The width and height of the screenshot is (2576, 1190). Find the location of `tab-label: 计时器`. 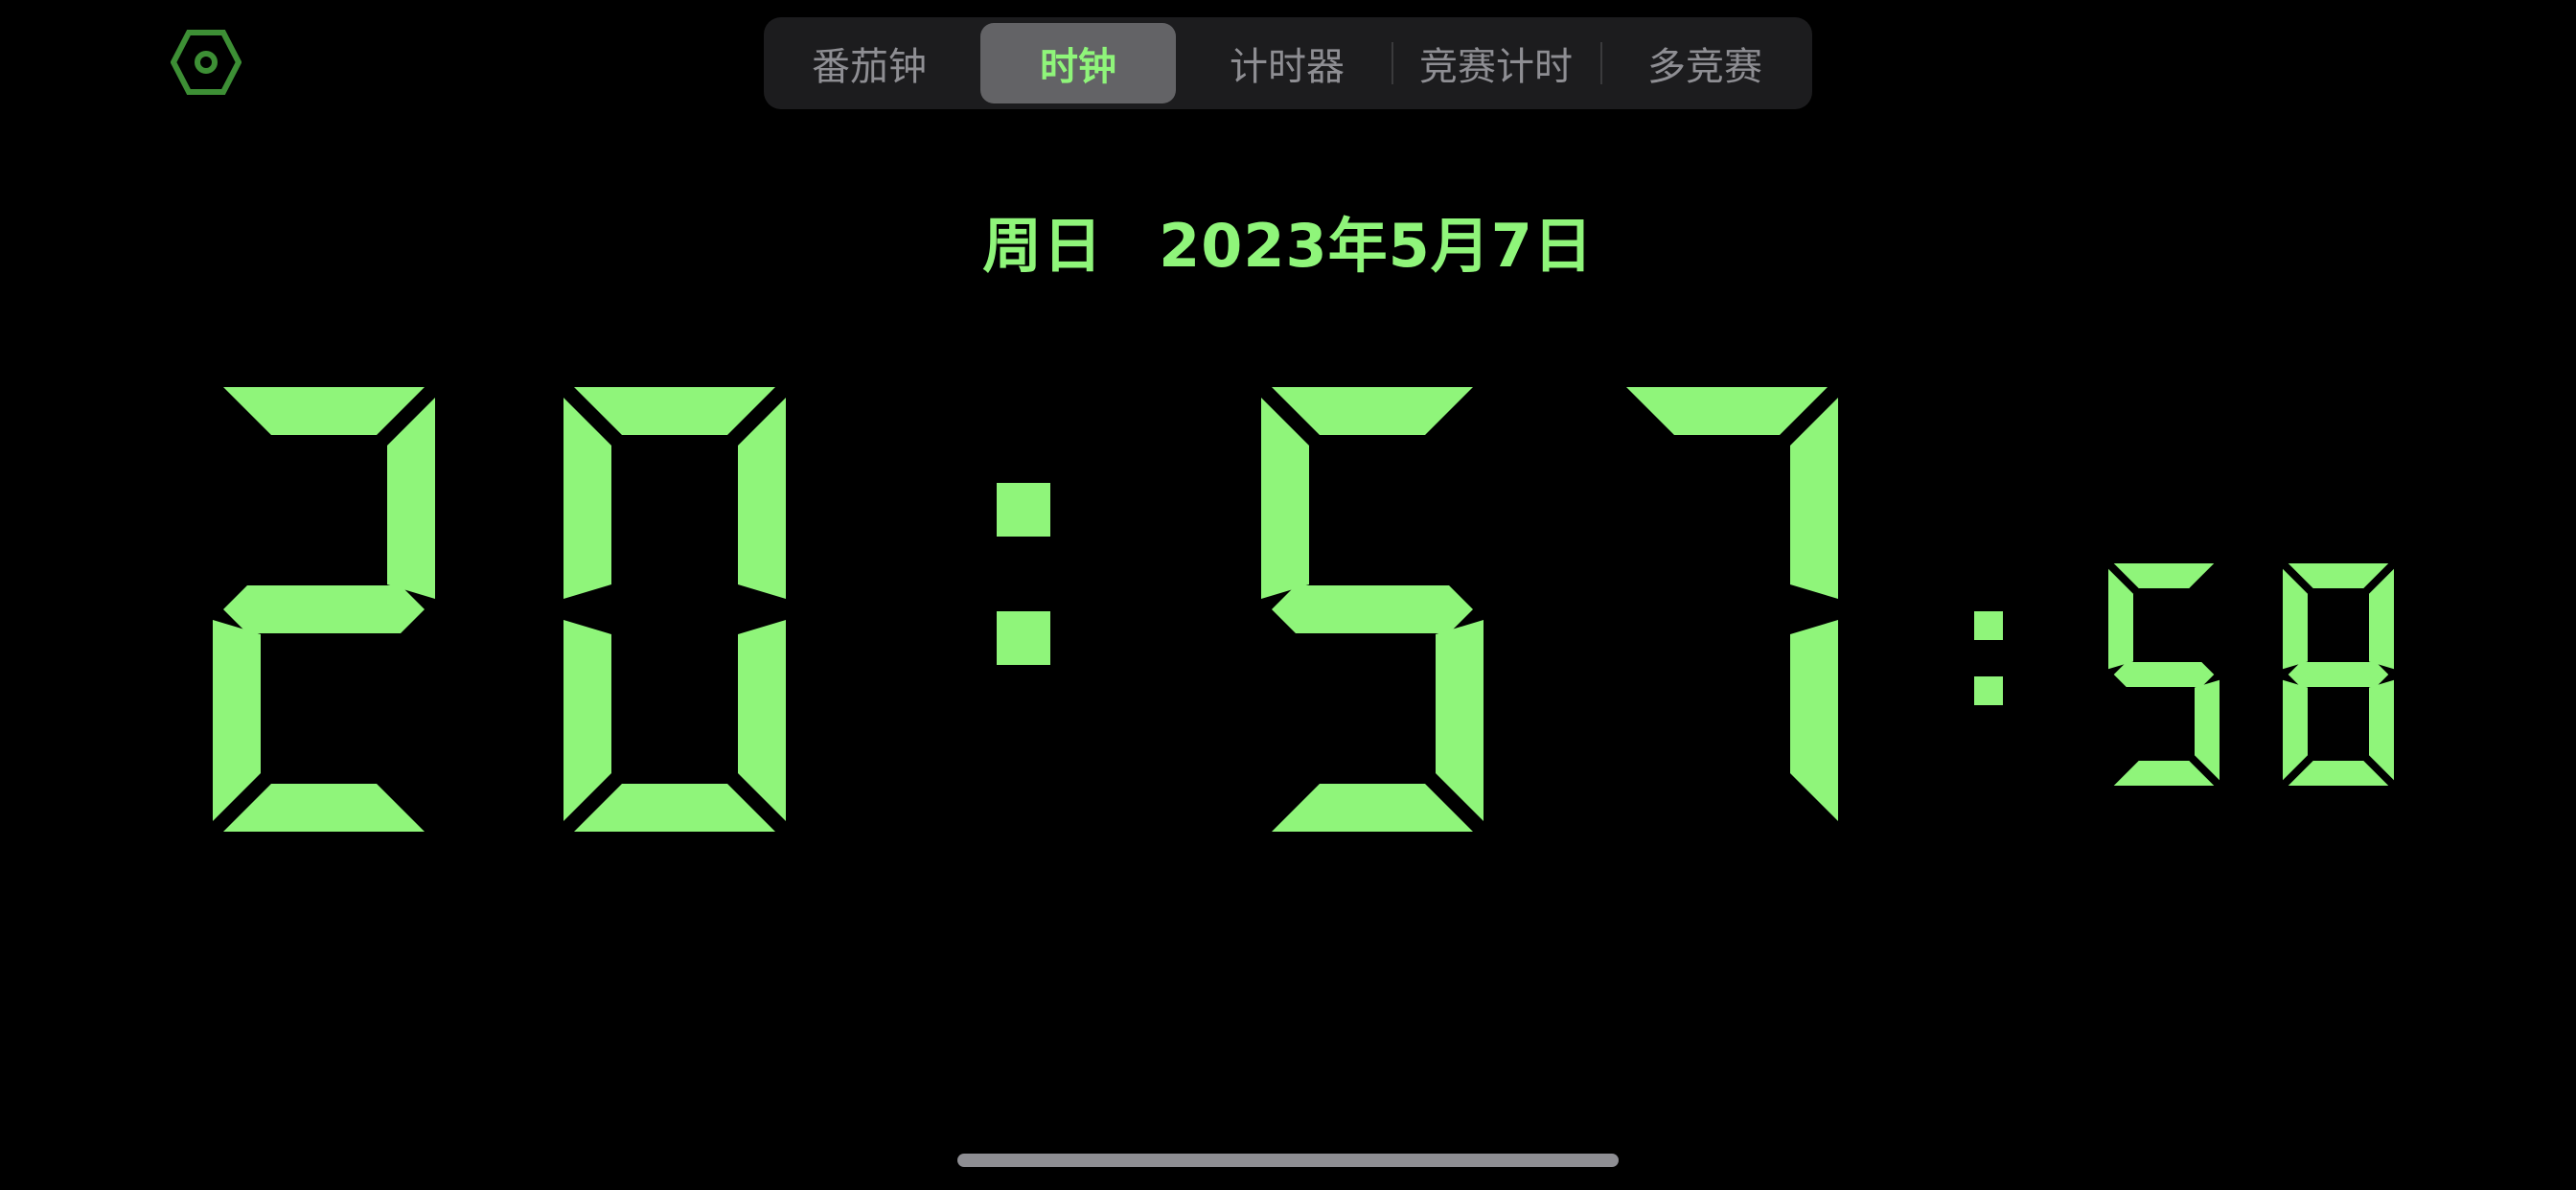

tab-label: 计时器 is located at coordinates (1287, 67).